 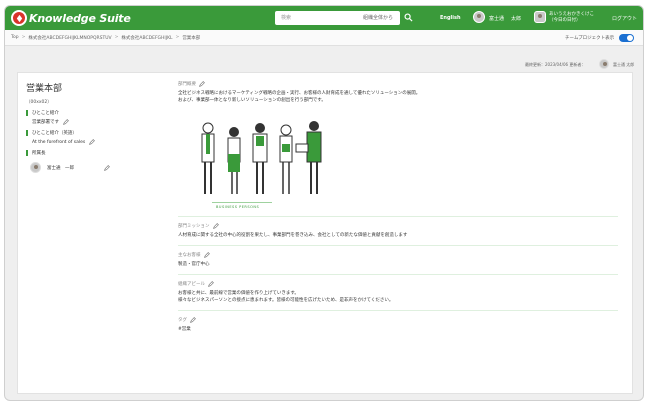 I want to click on user-name-2: 太郎, so click(x=516, y=18).